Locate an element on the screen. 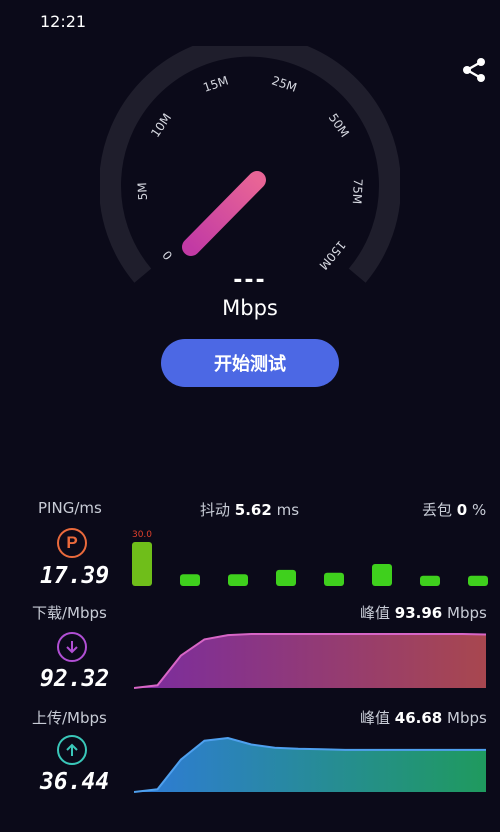 The width and height of the screenshot is (500, 832). upload-label: 上传/Mbps is located at coordinates (69, 718).